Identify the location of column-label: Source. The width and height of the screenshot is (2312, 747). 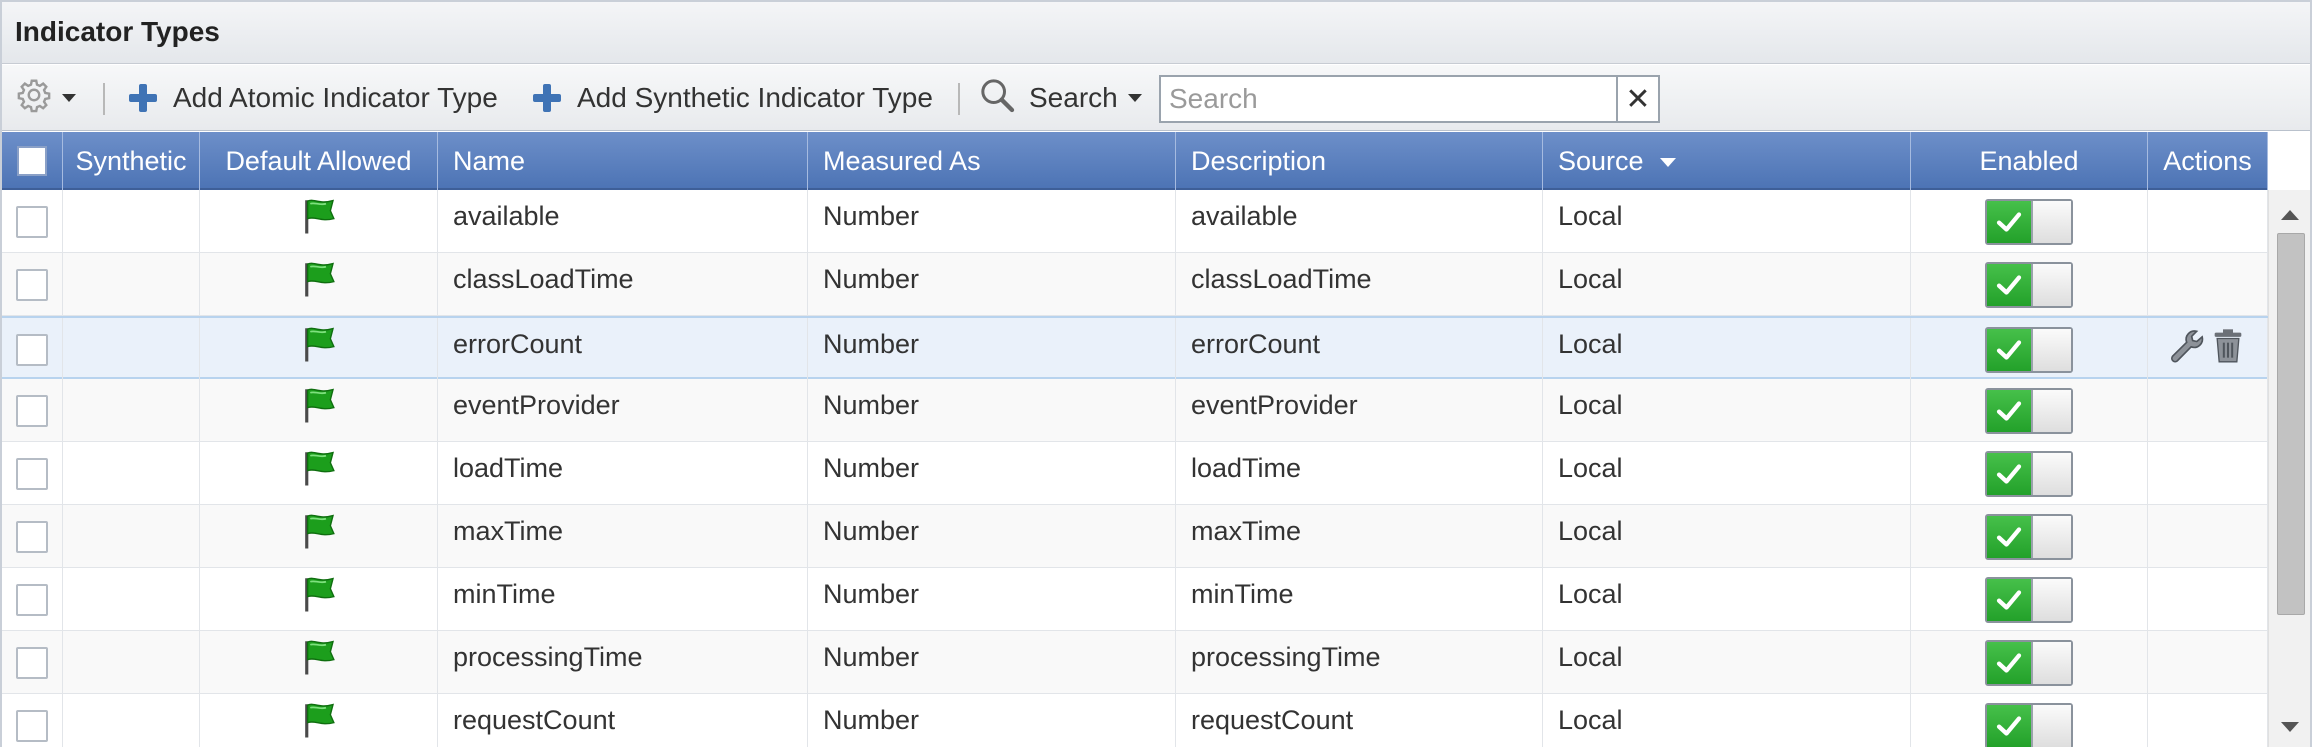
(1601, 160).